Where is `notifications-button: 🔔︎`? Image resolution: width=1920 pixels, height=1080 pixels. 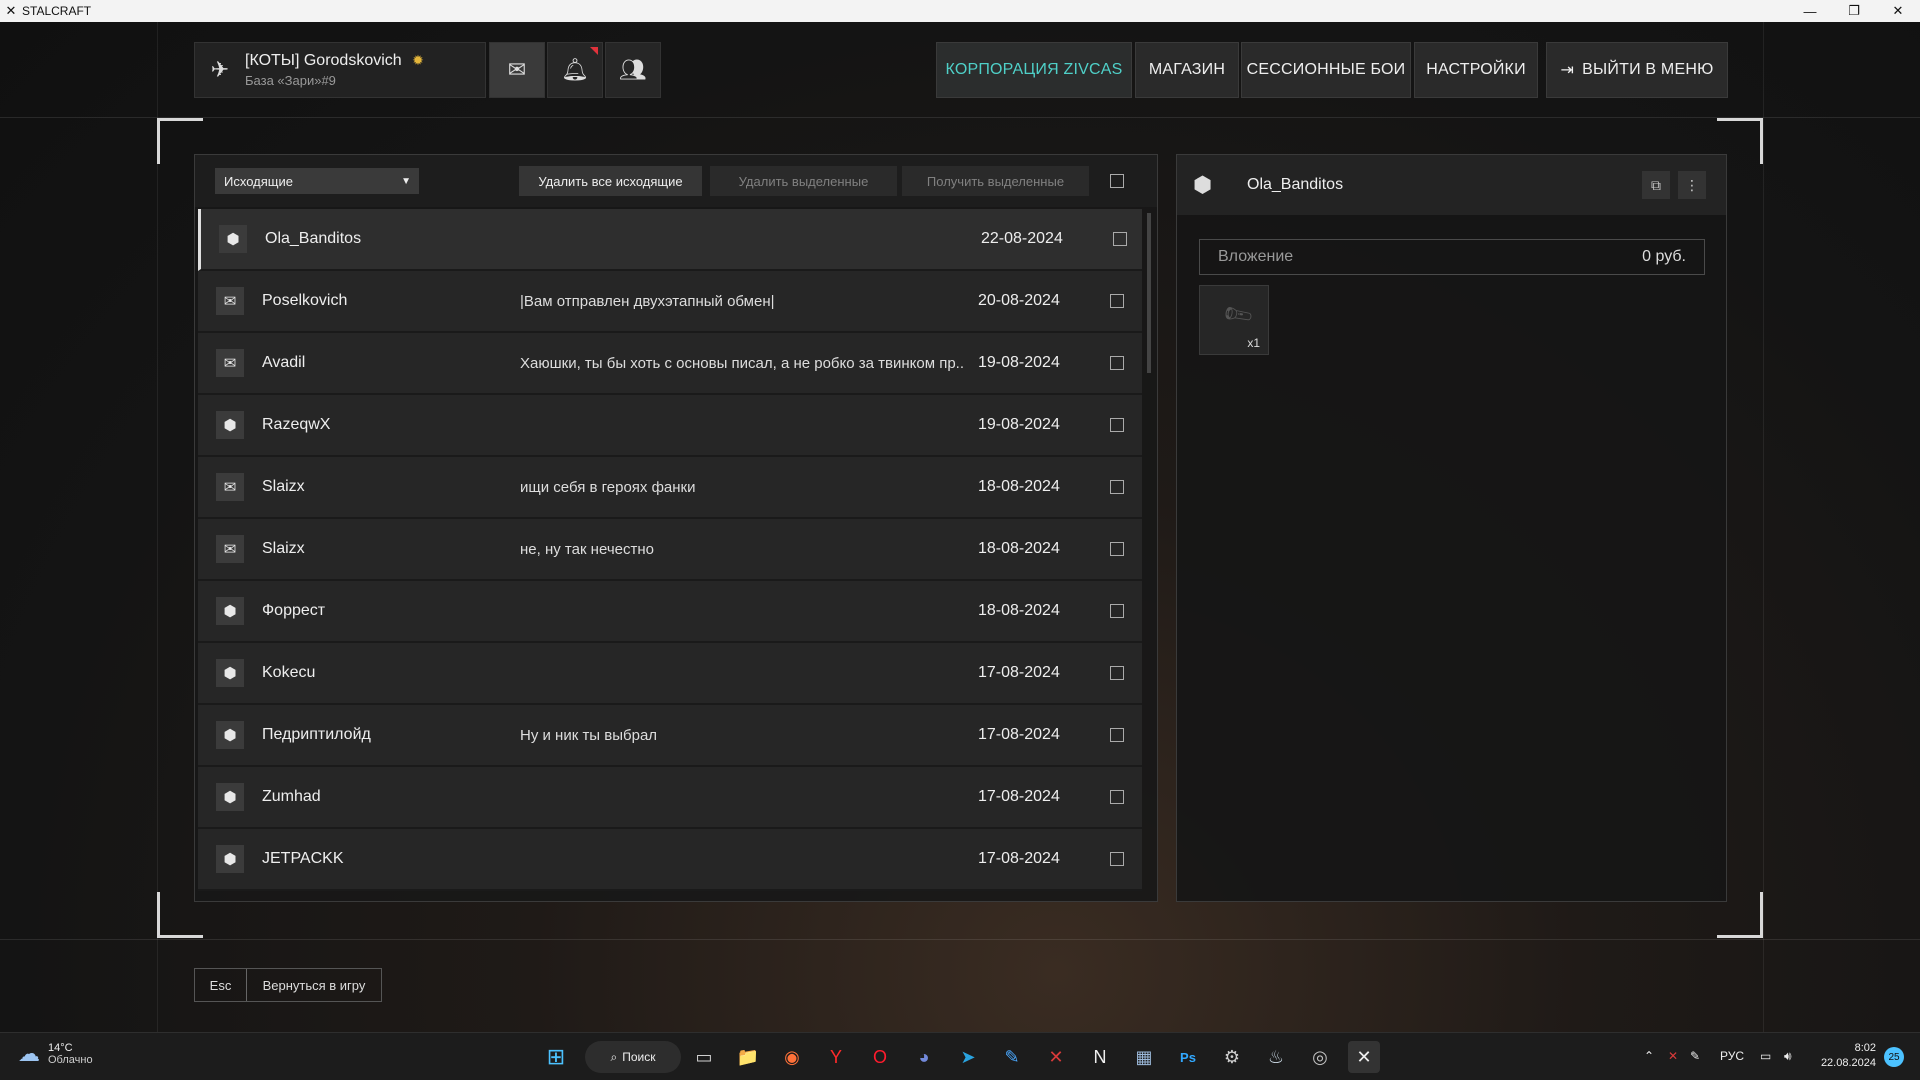
notifications-button: 🔔︎ is located at coordinates (575, 70).